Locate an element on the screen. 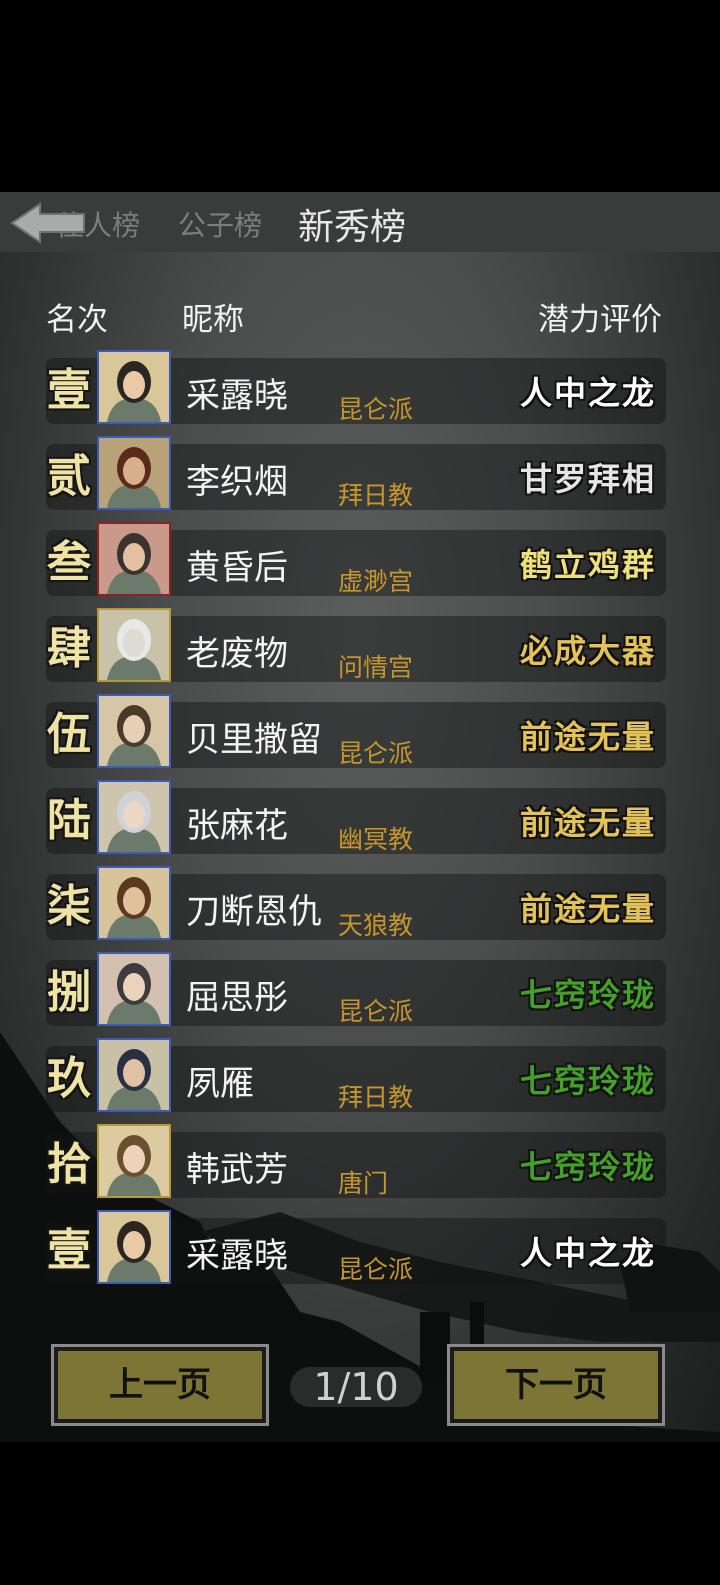 The width and height of the screenshot is (720, 1585). rank-numeral: 伍 is located at coordinates (69, 734).